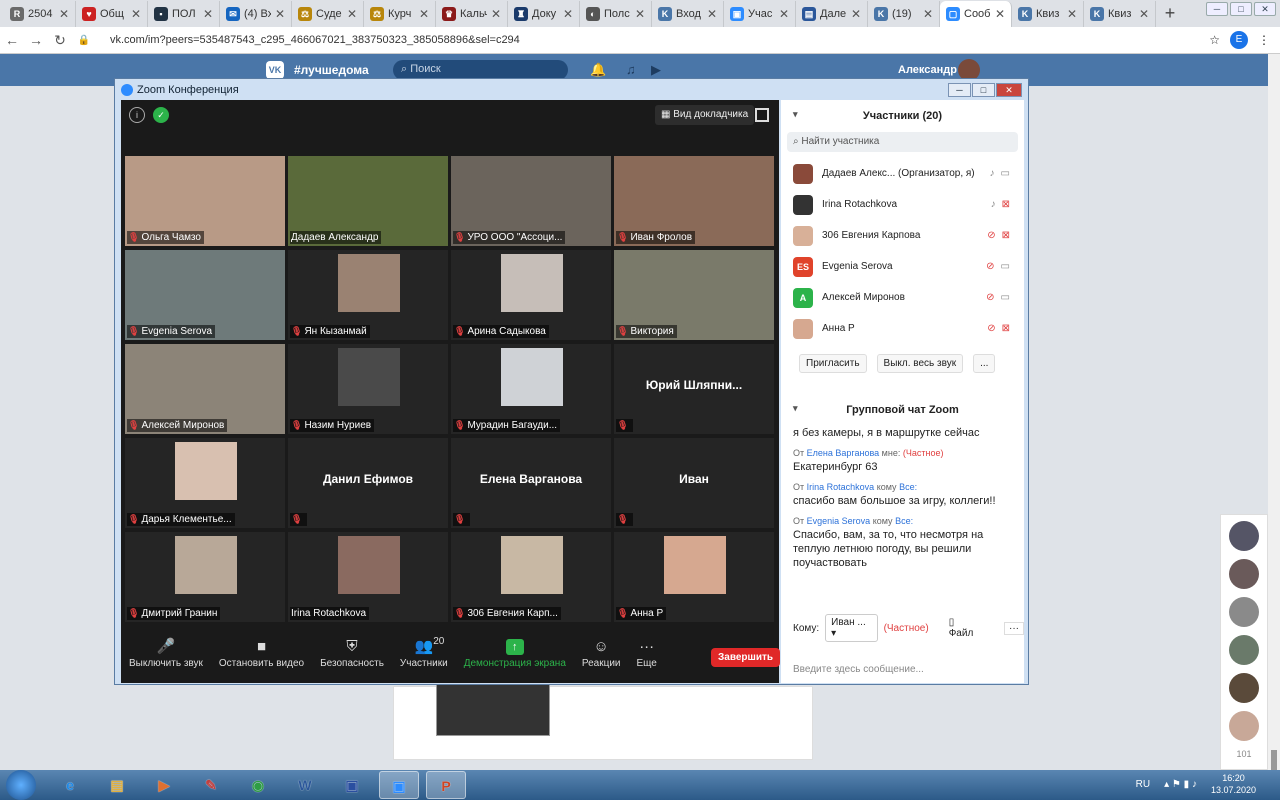 The width and height of the screenshot is (1280, 800). Describe the element at coordinates (1120, 14) in the screenshot. I see `browser-tab: K Квиз ✕` at that location.